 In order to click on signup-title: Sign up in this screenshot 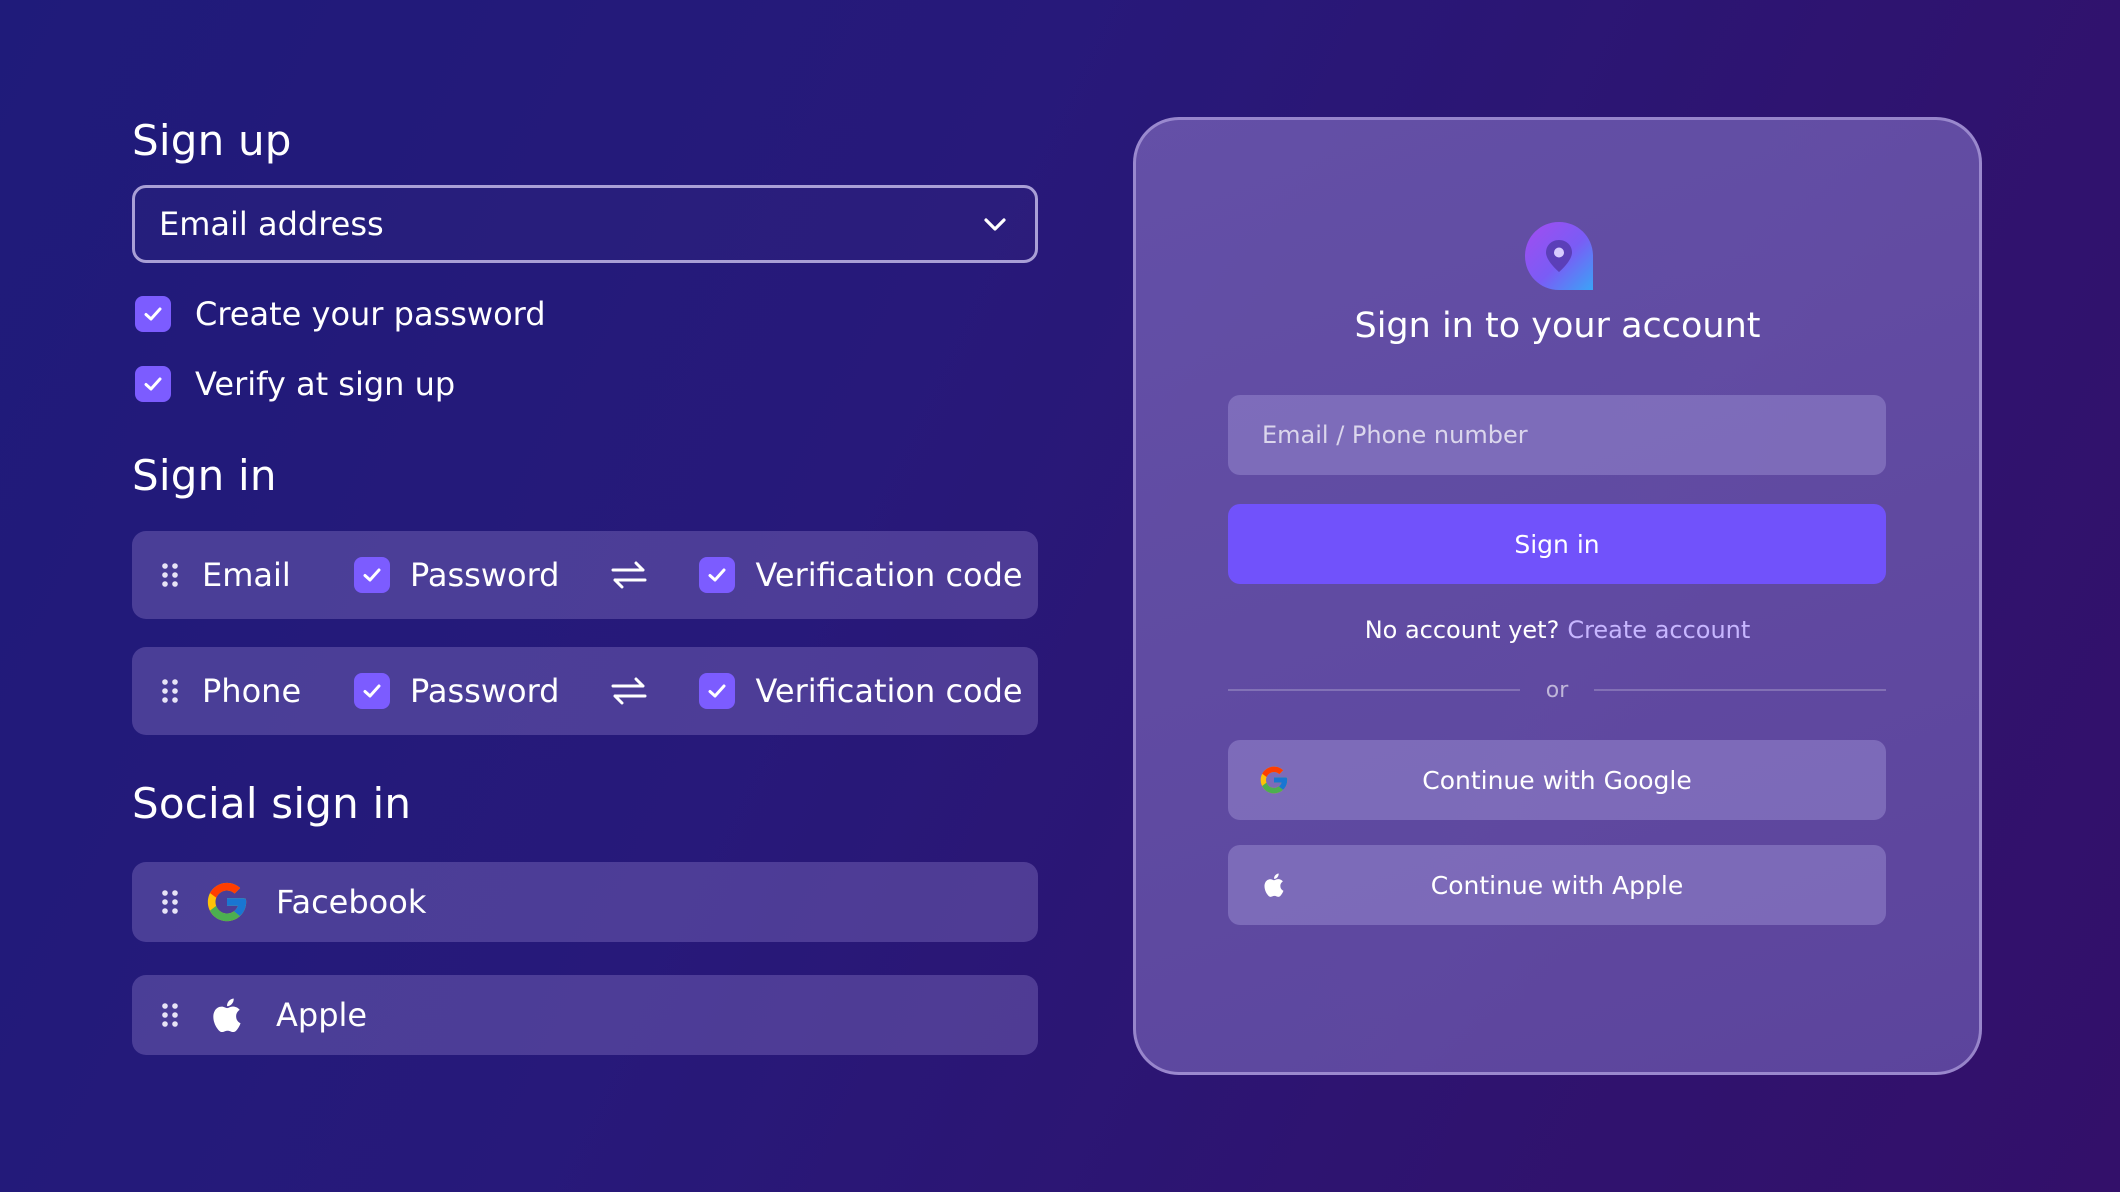, I will do `click(212, 140)`.